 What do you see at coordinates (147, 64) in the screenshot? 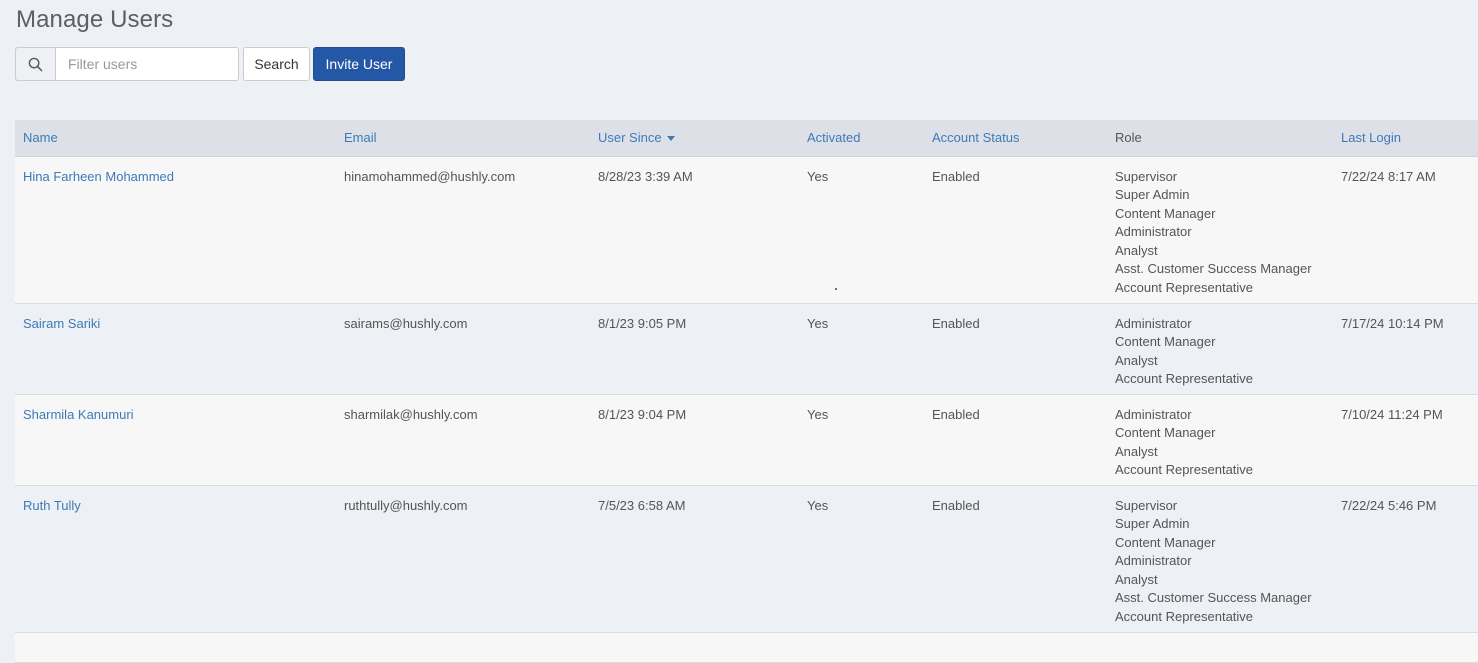
I see `filter-users-input` at bounding box center [147, 64].